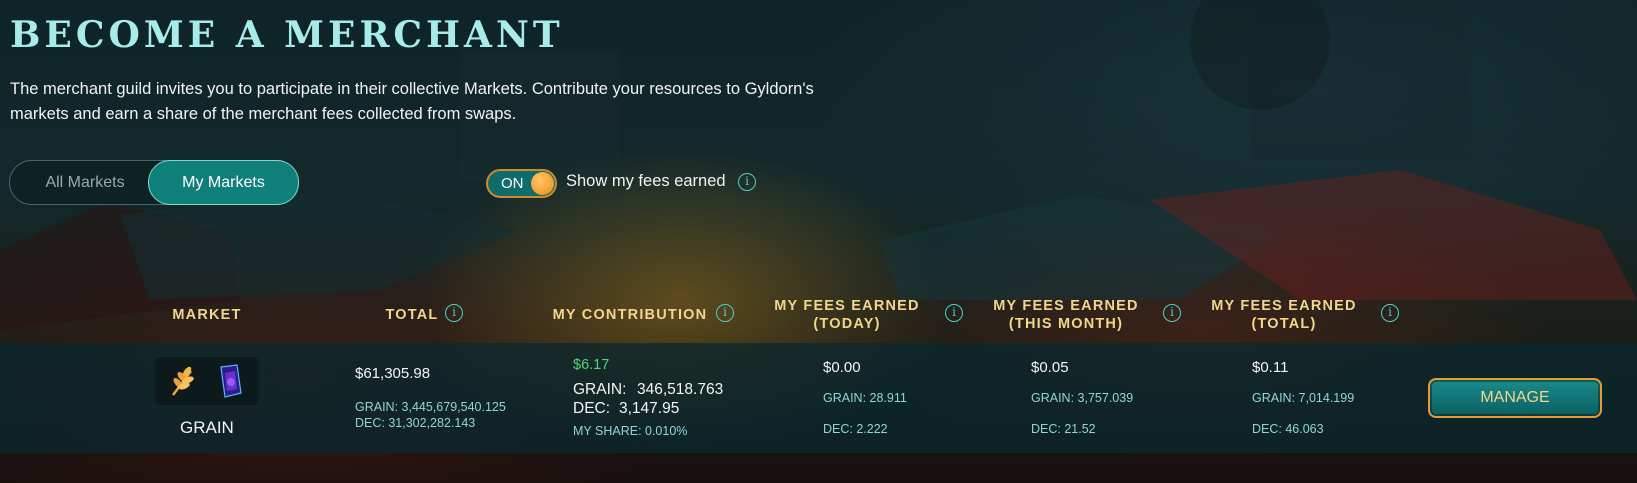 The height and width of the screenshot is (483, 1637). Describe the element at coordinates (847, 315) in the screenshot. I see `col-header-fees-today: MY FEES EARNED (TODAY)` at that location.